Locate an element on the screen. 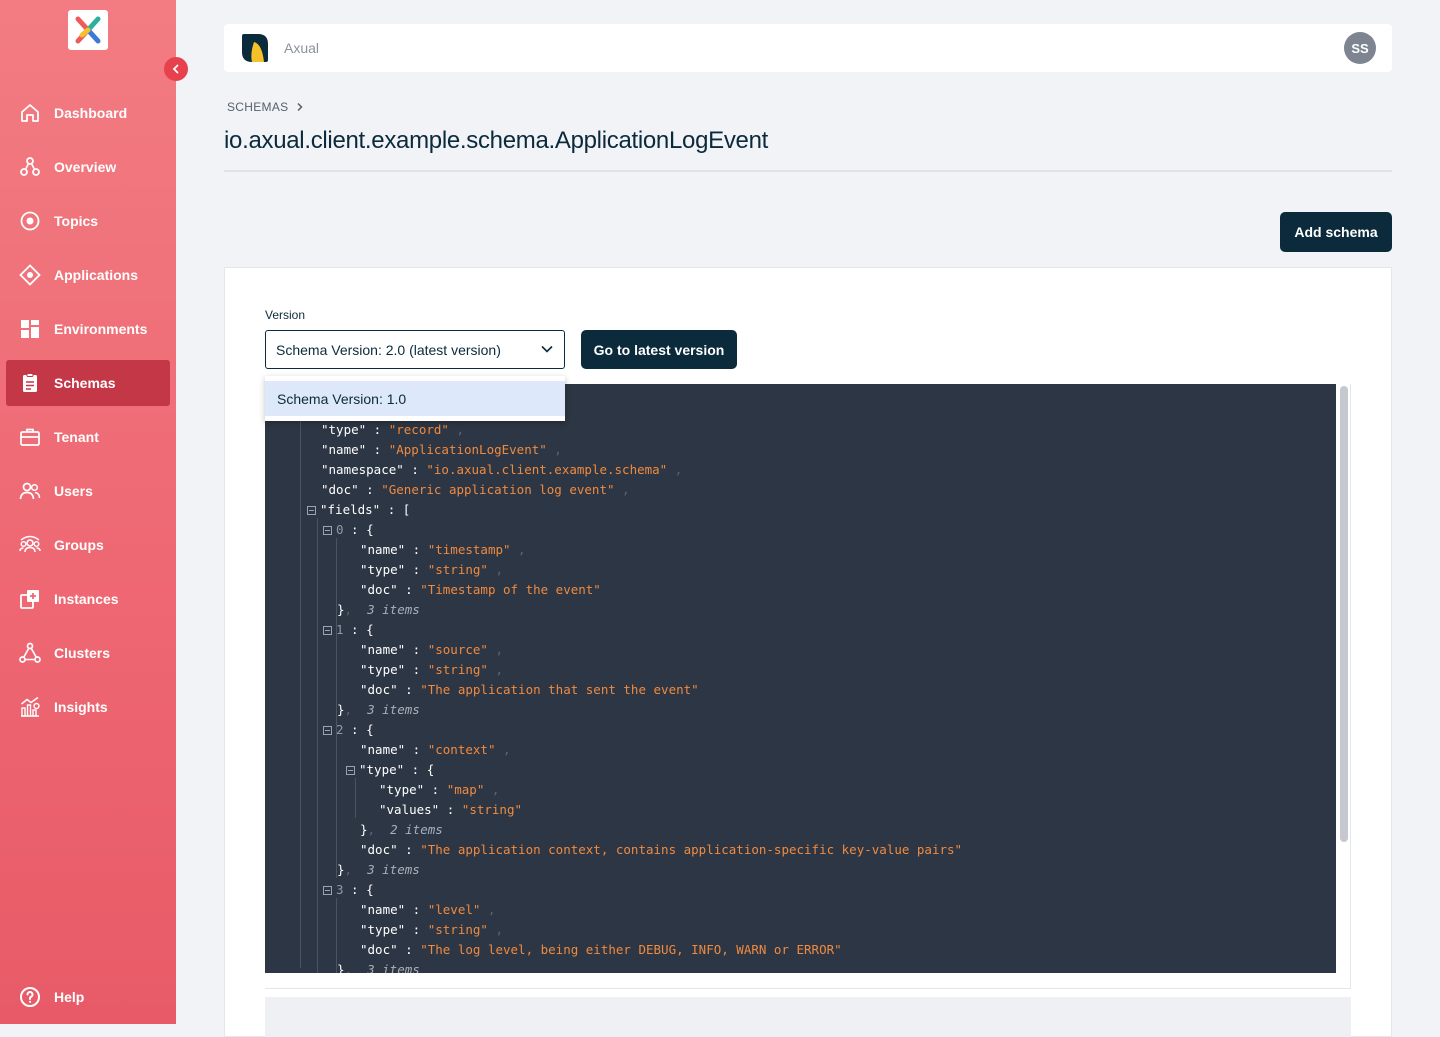 This screenshot has width=1440, height=1037. sidebar-item-label: Tenant is located at coordinates (76, 437).